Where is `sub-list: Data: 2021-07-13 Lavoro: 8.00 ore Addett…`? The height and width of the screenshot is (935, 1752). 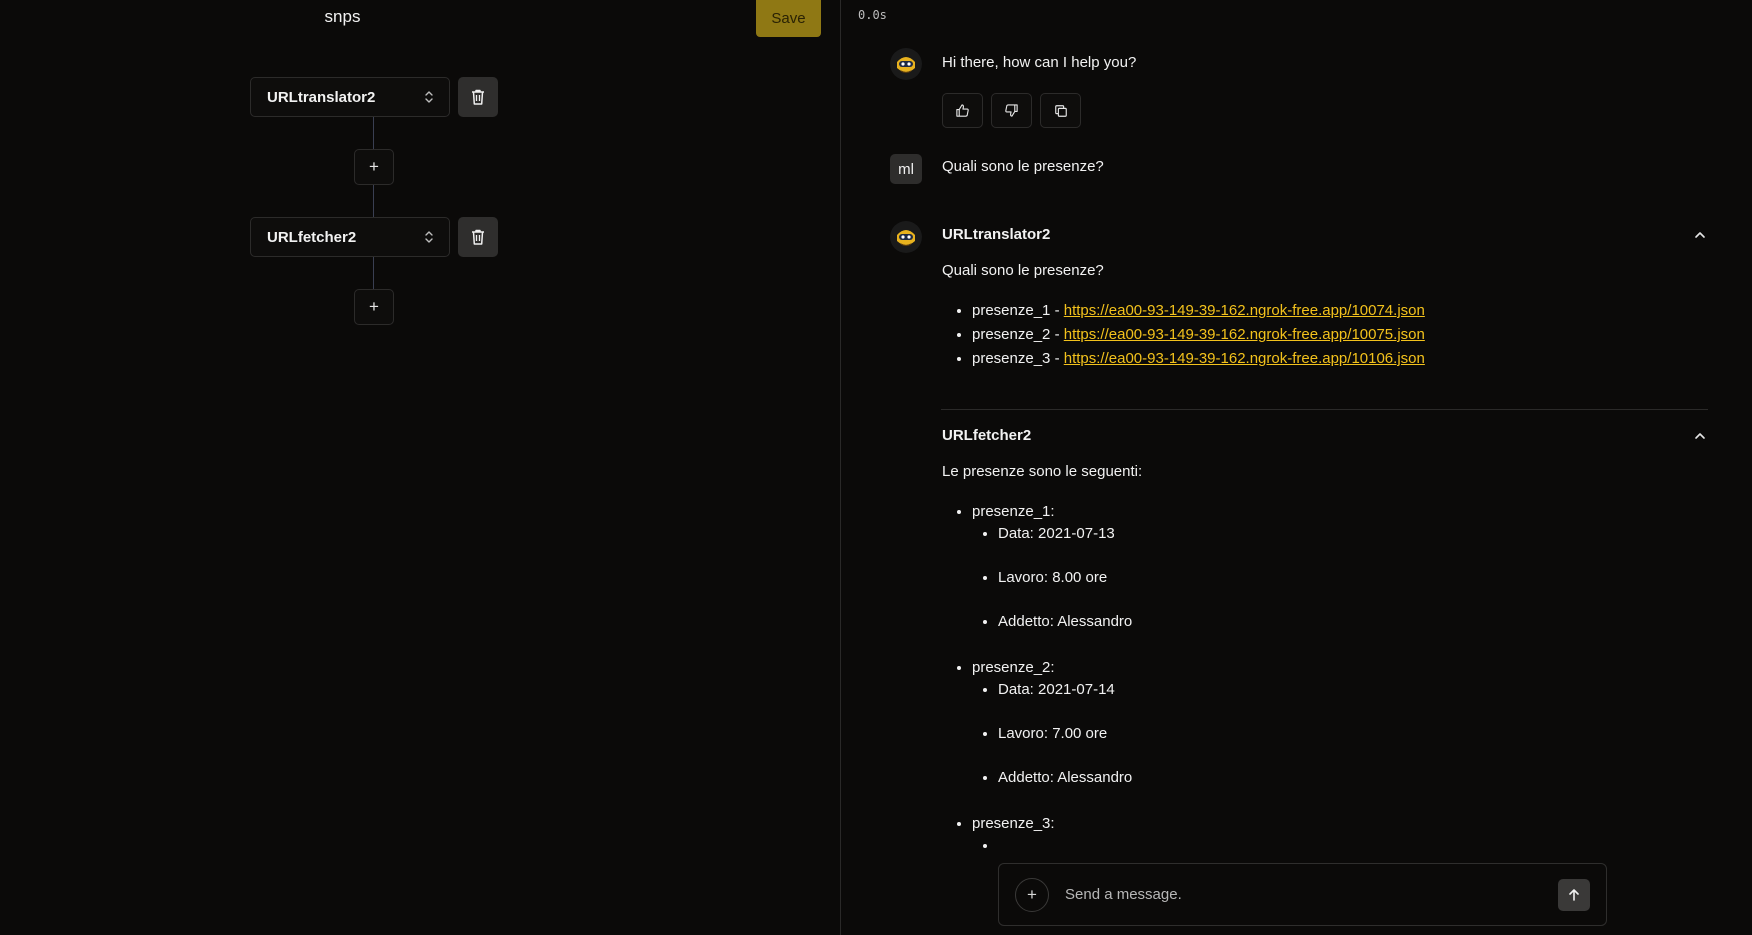
sub-list: Data: 2021-07-13 Lavoro: 8.00 ore Addett… is located at coordinates (1065, 578).